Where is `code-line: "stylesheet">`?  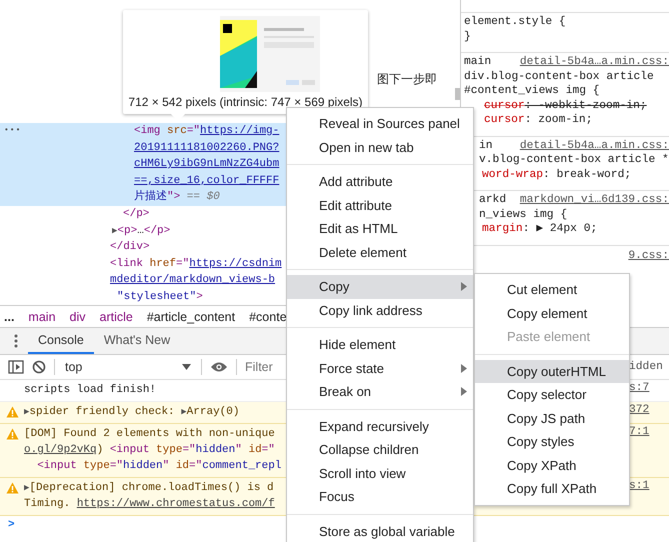
code-line: "stylesheet"> is located at coordinates (160, 296).